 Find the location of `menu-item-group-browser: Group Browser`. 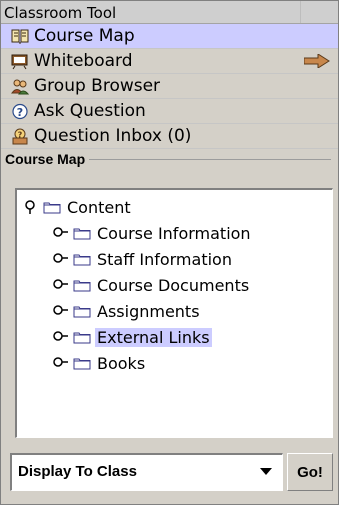

menu-item-group-browser: Group Browser is located at coordinates (169, 86).